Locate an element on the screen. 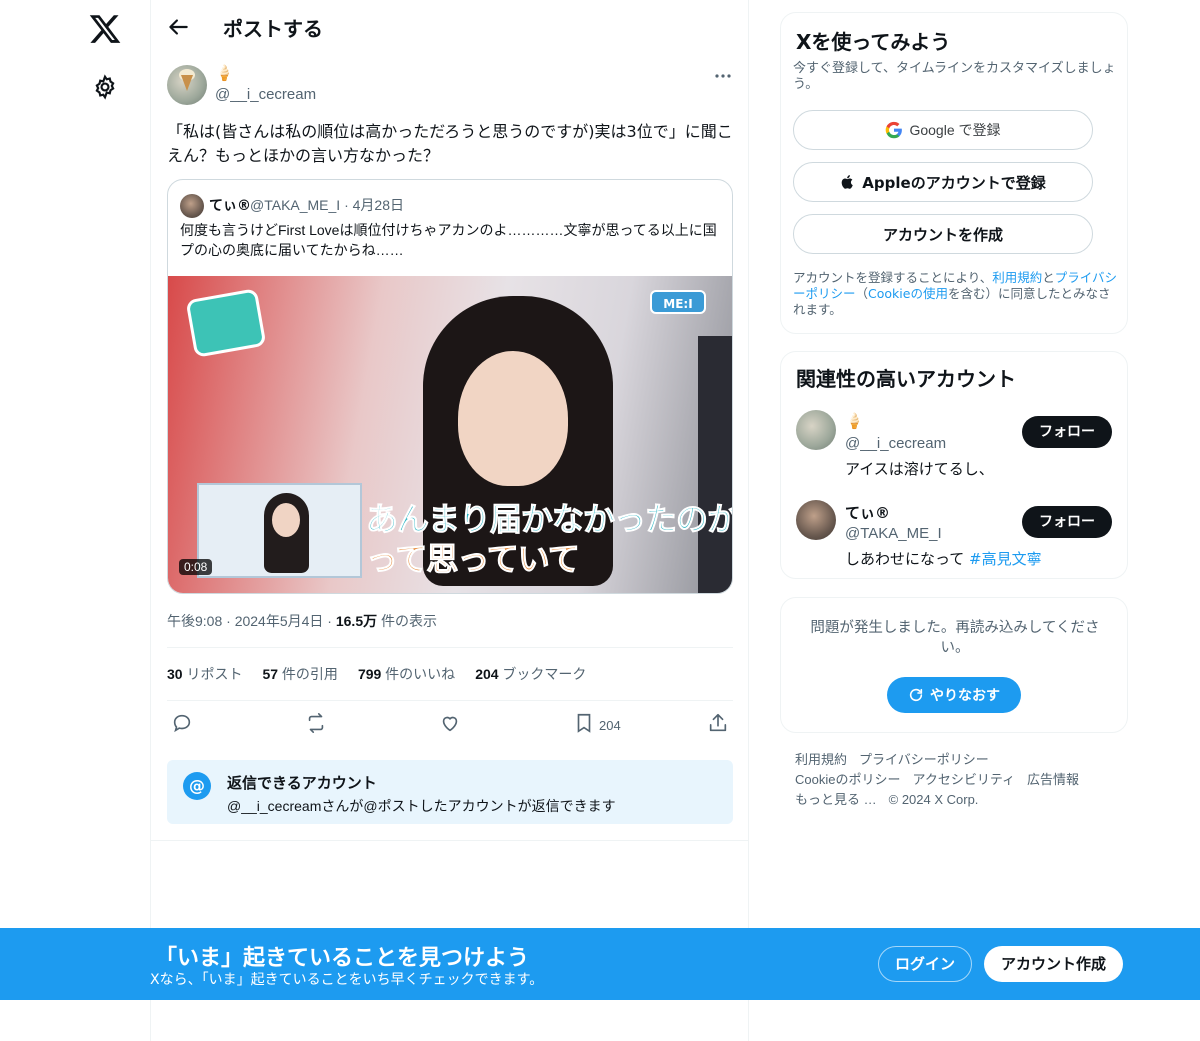  signup-subtitle: 今すぐ登録して、タイムラインをカスタマイズしましょう。 is located at coordinates (954, 76).